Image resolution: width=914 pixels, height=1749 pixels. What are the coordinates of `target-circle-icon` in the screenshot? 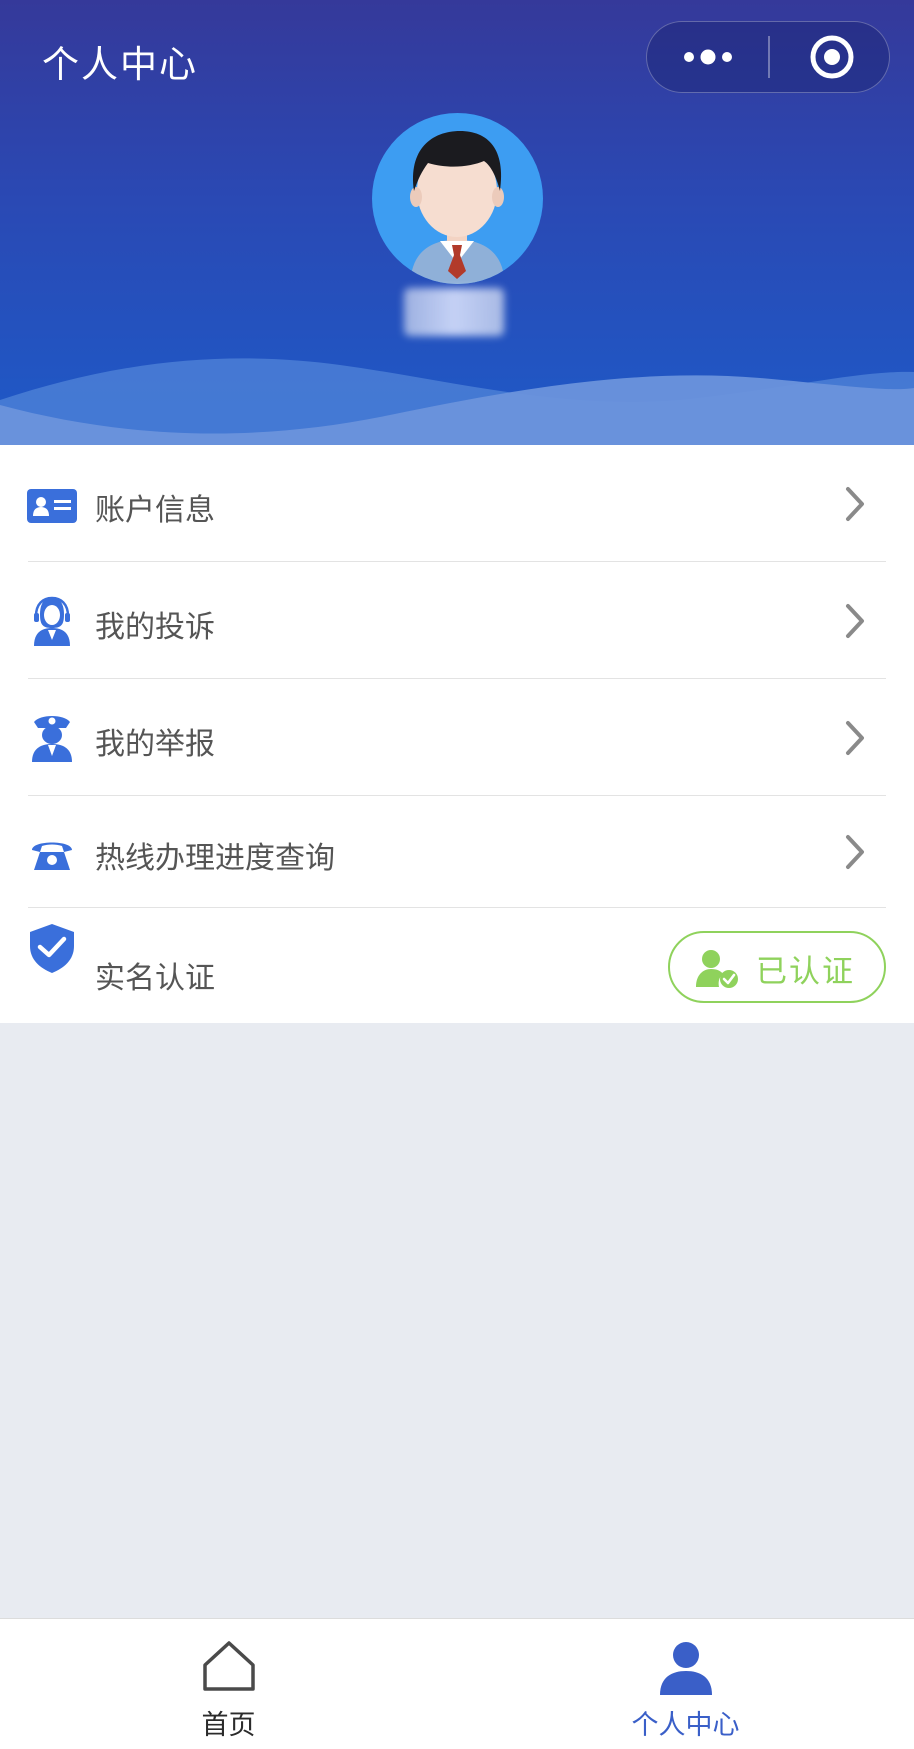 It's located at (832, 57).